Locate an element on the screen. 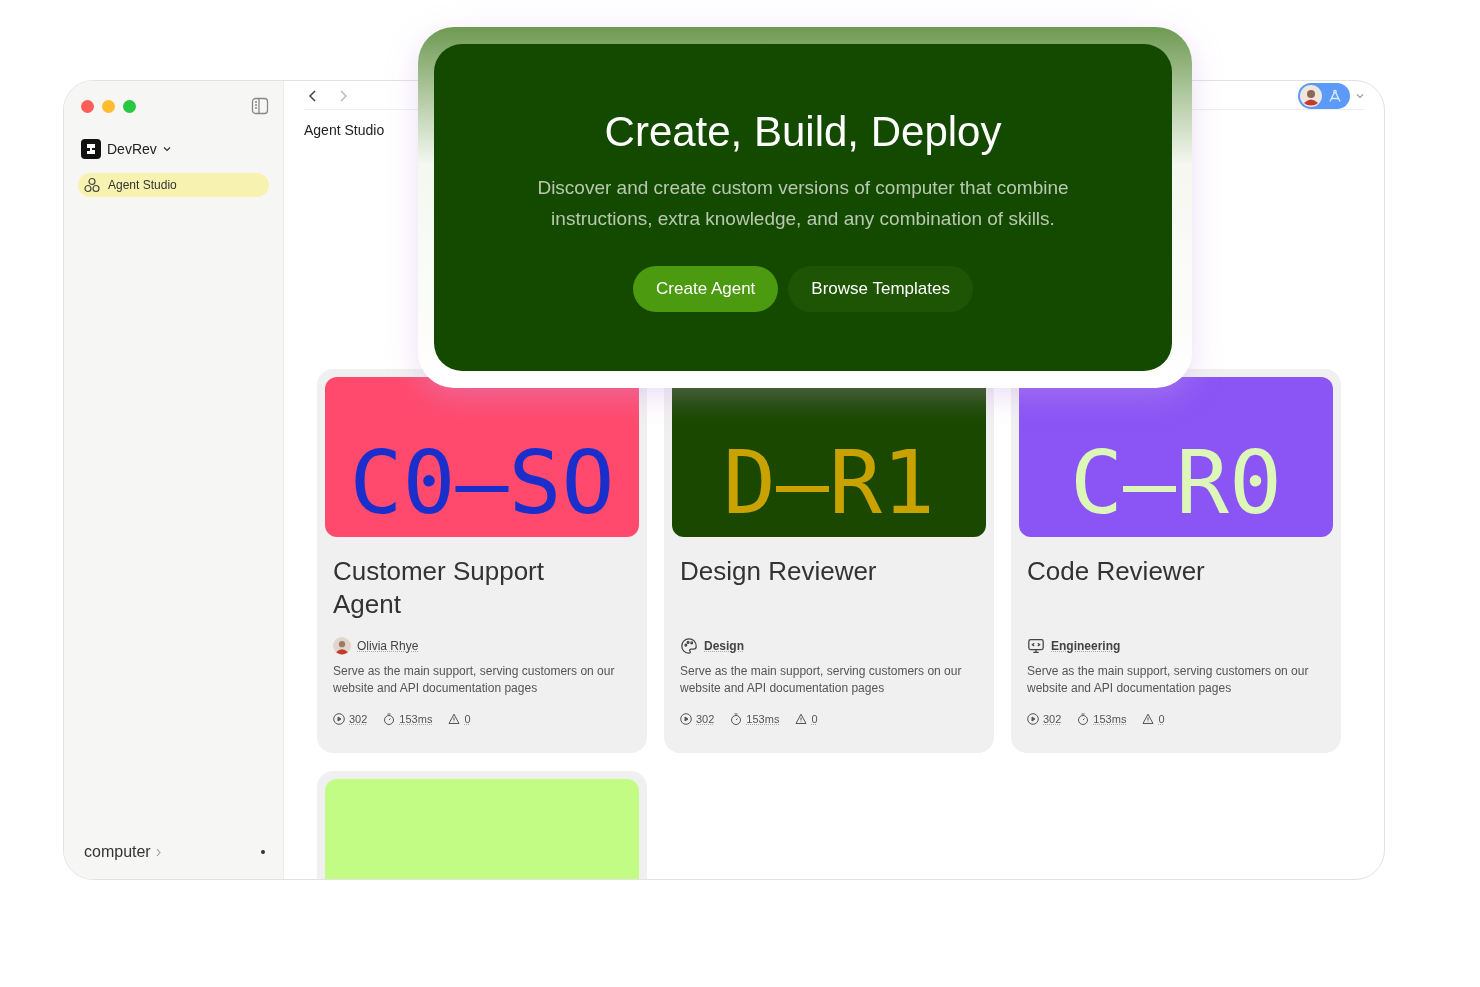  sidebar-toggle-icon is located at coordinates (260, 106).